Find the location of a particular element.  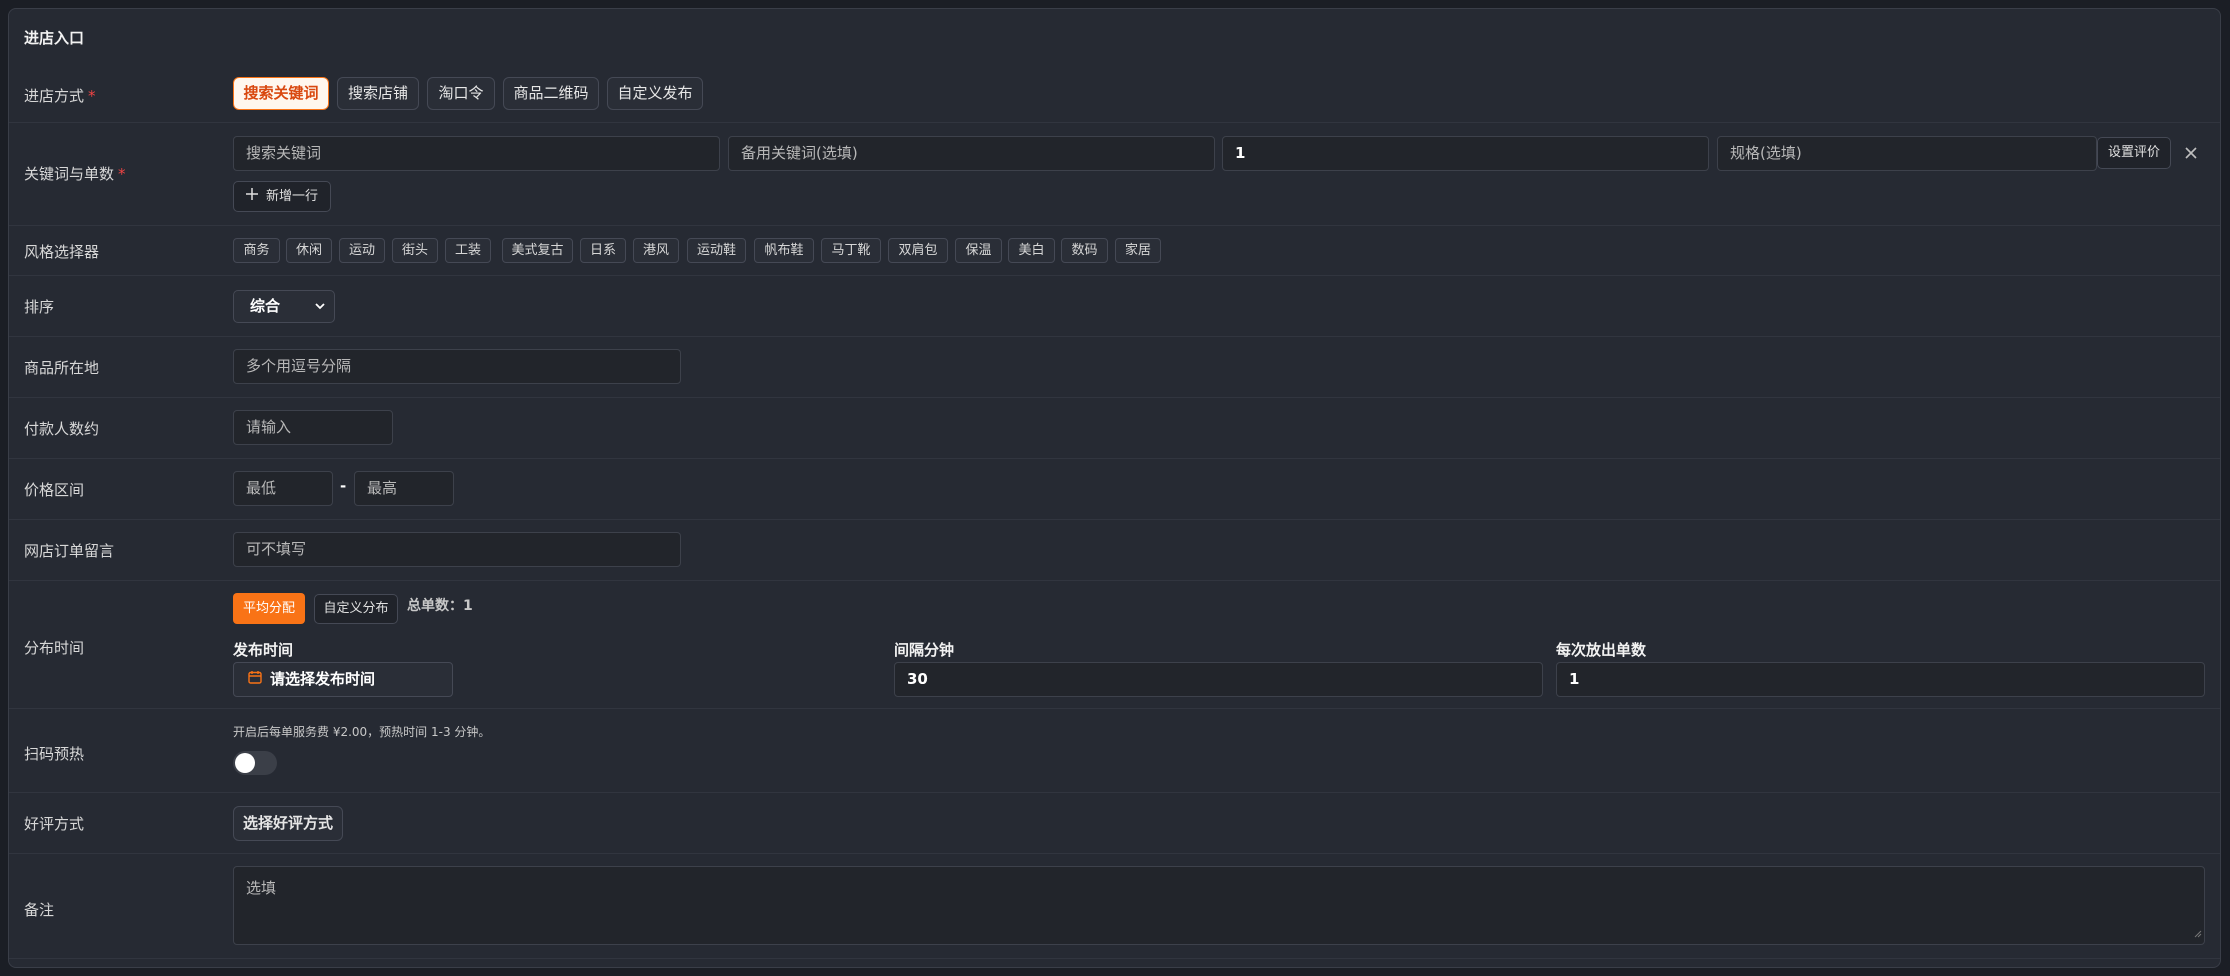

publish-time-label: 发布时间 is located at coordinates (263, 650).